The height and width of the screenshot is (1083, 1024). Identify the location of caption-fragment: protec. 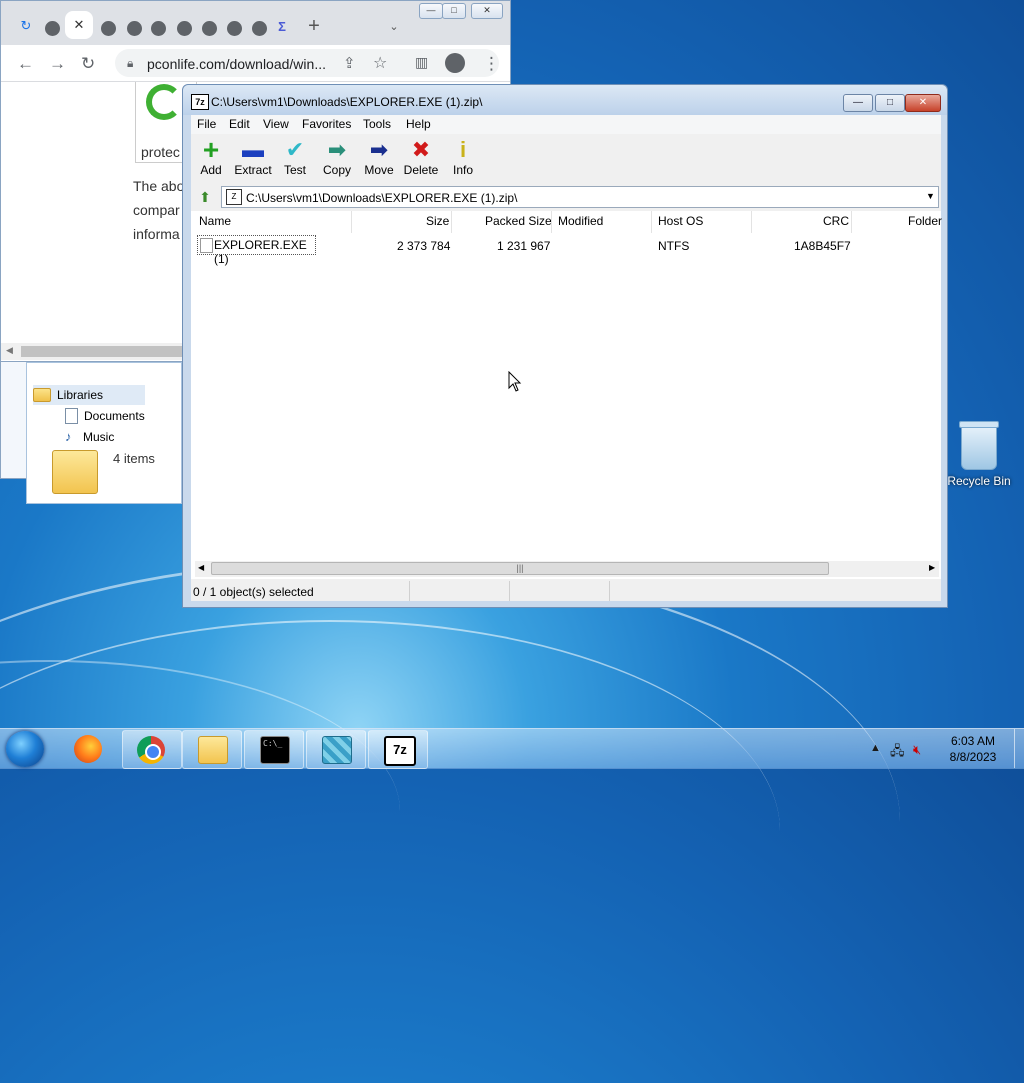
(160, 152).